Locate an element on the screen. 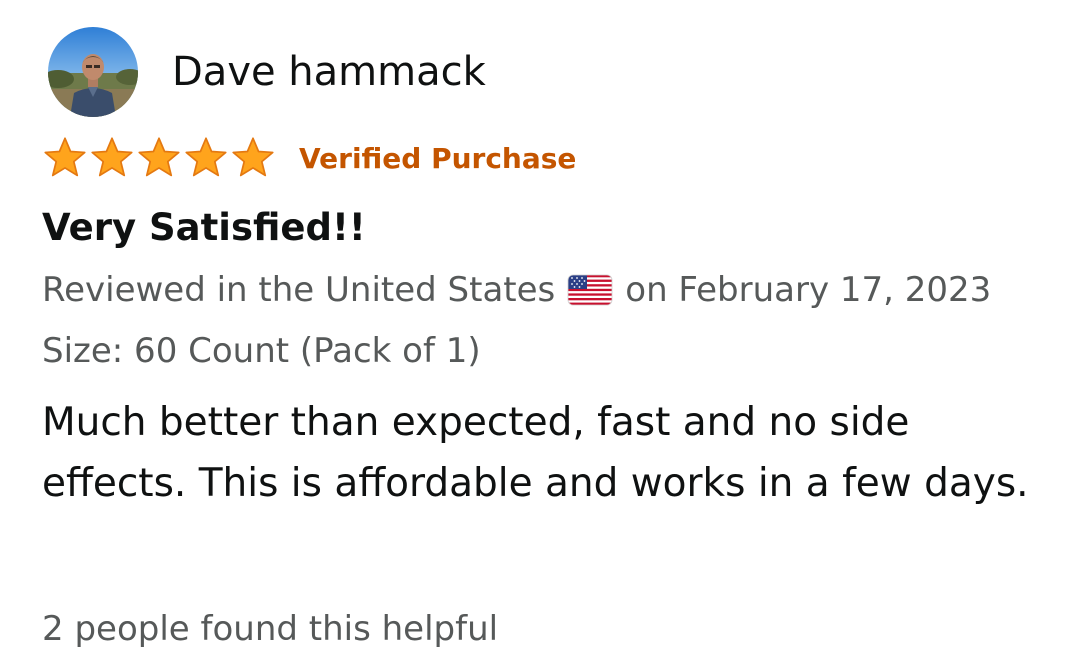 This screenshot has height=654, width=1080. verified-purchase-badge: Verified Purchase is located at coordinates (437, 158).